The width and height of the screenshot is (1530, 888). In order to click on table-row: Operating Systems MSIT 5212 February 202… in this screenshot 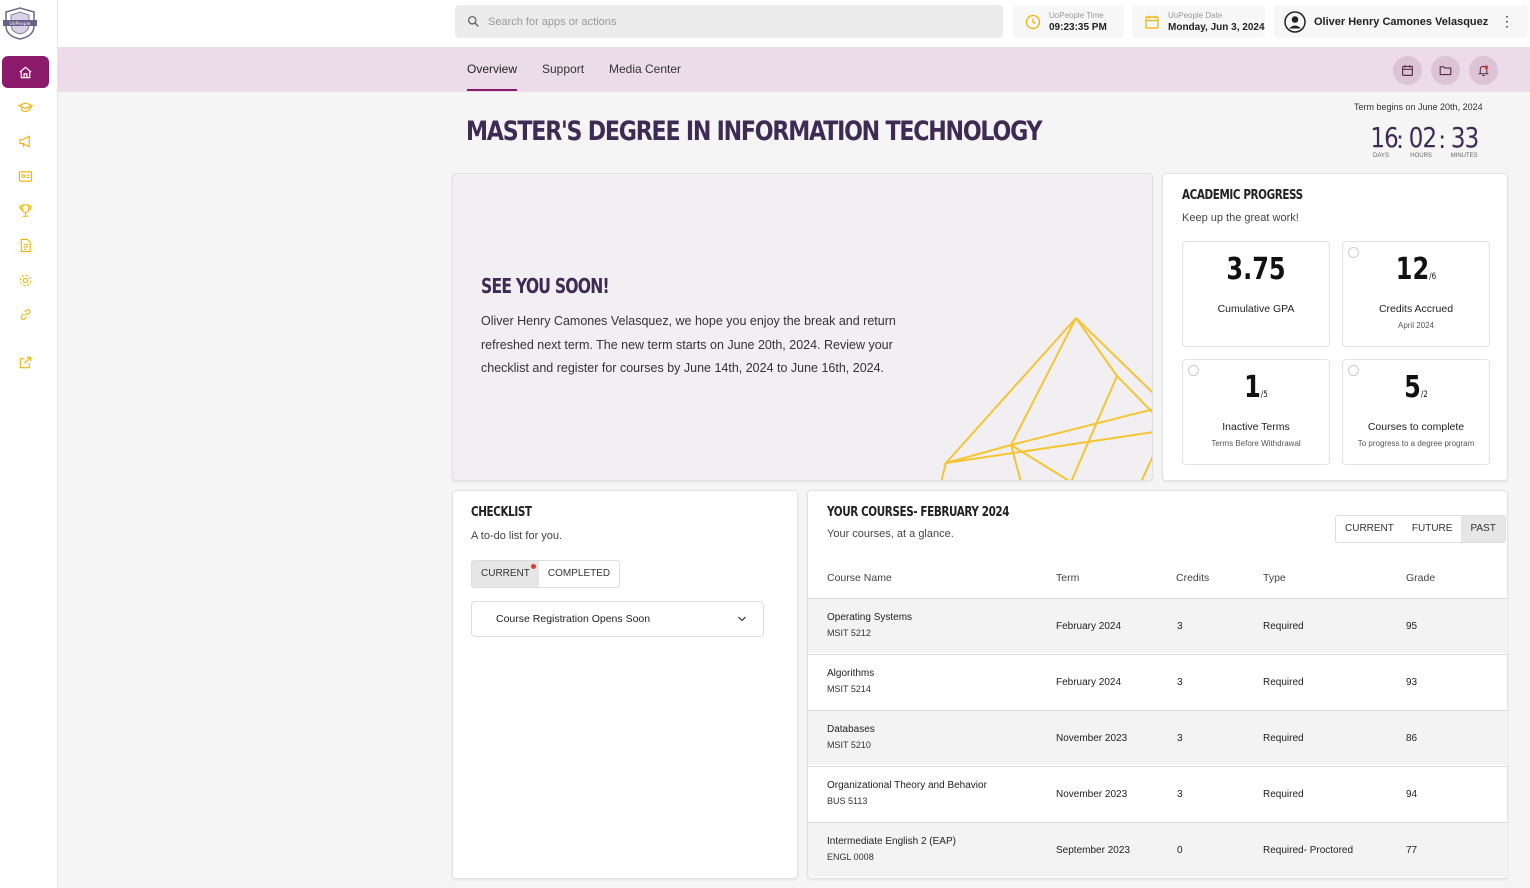, I will do `click(1158, 625)`.